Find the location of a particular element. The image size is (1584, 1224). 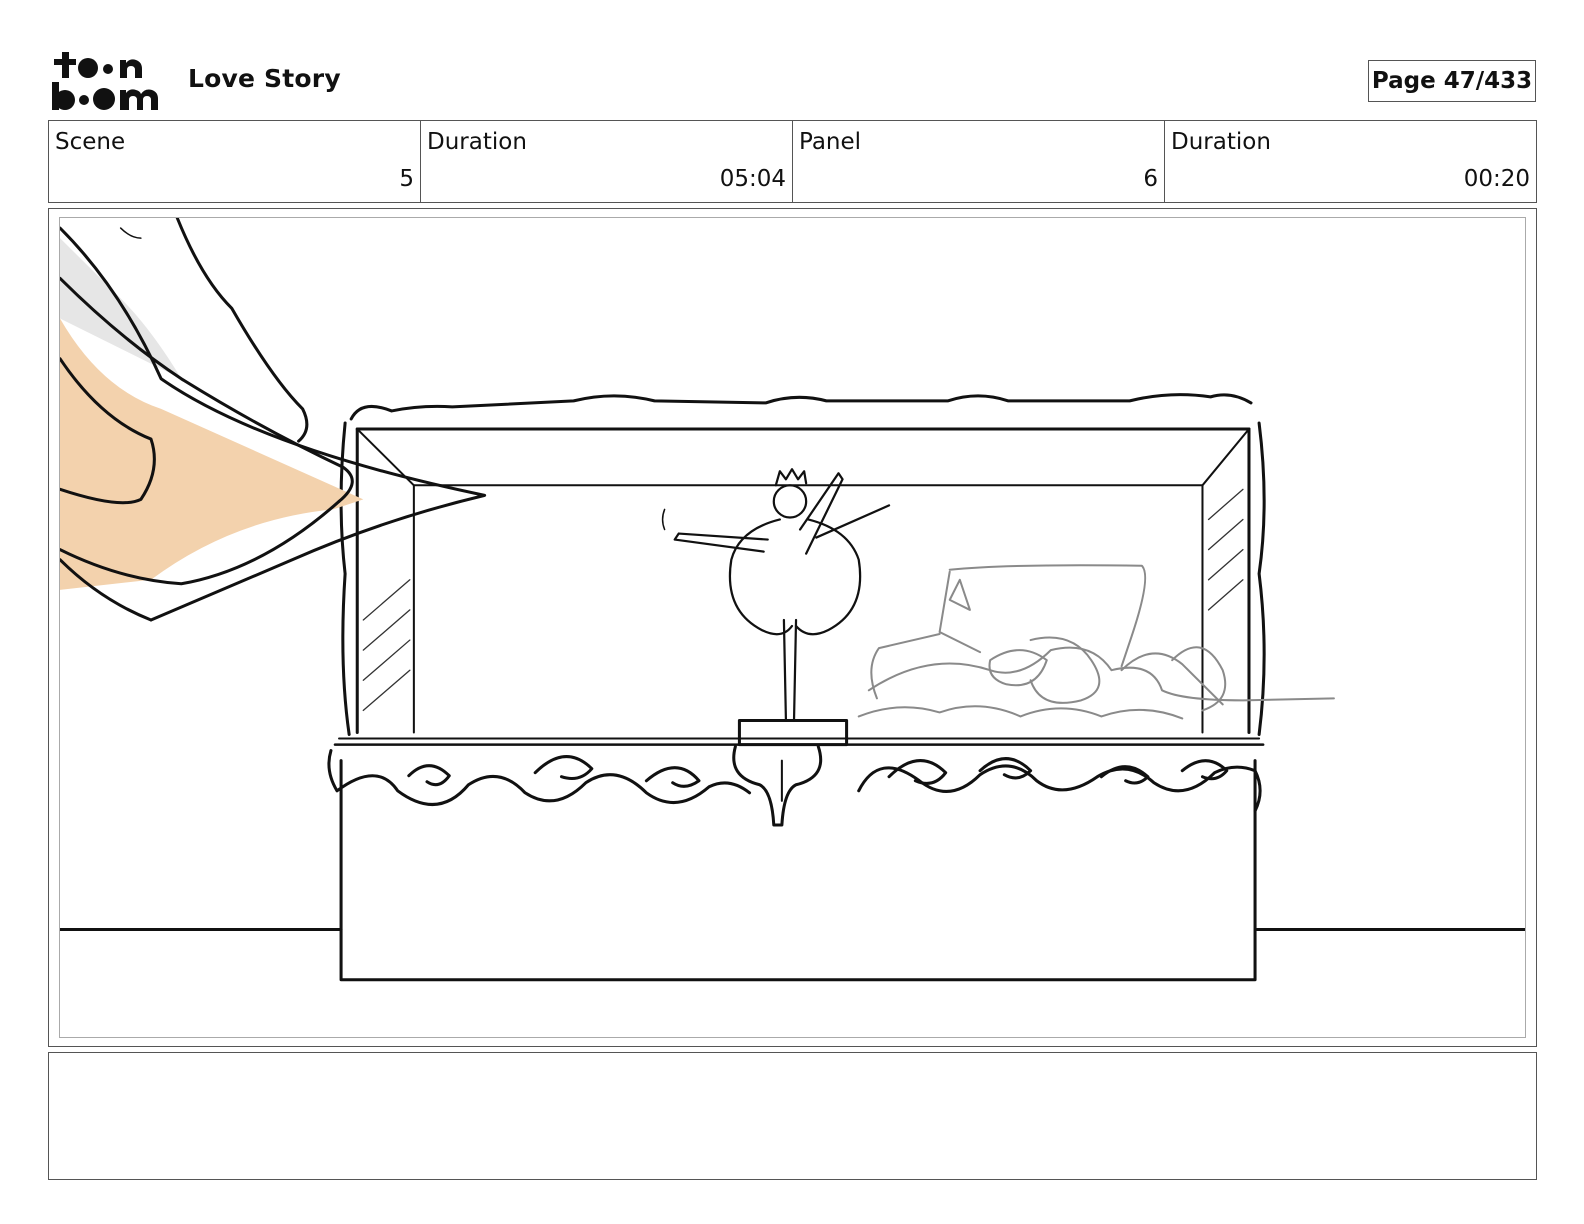

scene-duration-cell: Duration 05:04 is located at coordinates (607, 161).